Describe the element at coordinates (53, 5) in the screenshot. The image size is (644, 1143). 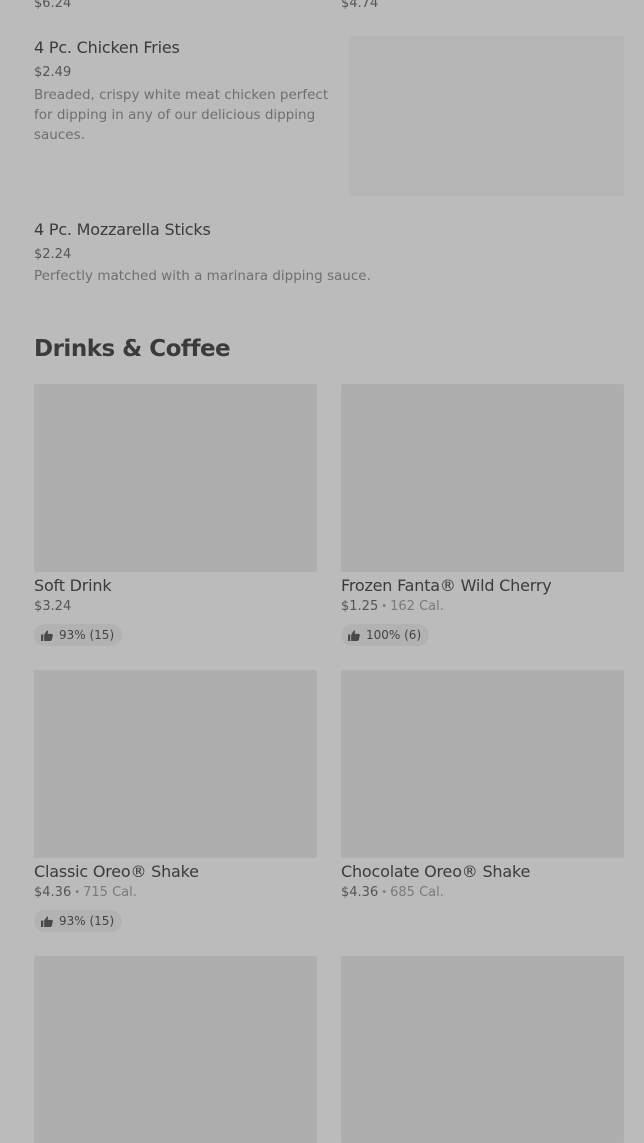
I see `previous-item-price-left: $6.24` at that location.